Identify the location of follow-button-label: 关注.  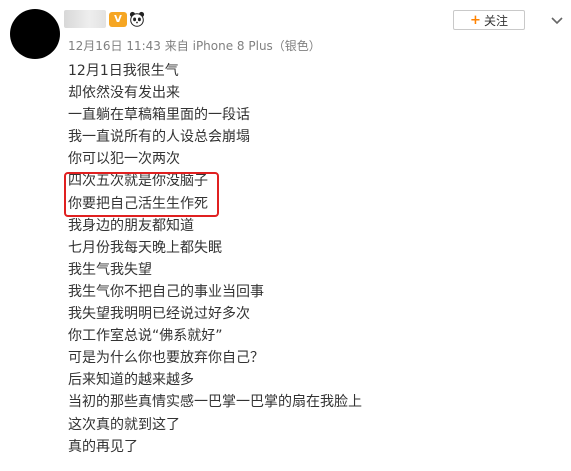
(495, 20).